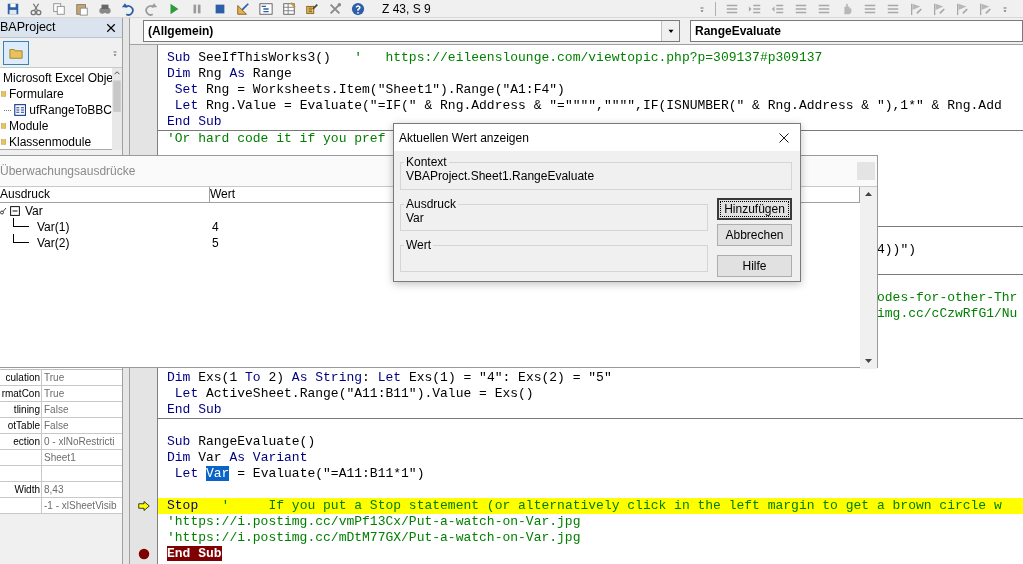  I want to click on object-dropdown: (Allgemein), so click(411, 31).